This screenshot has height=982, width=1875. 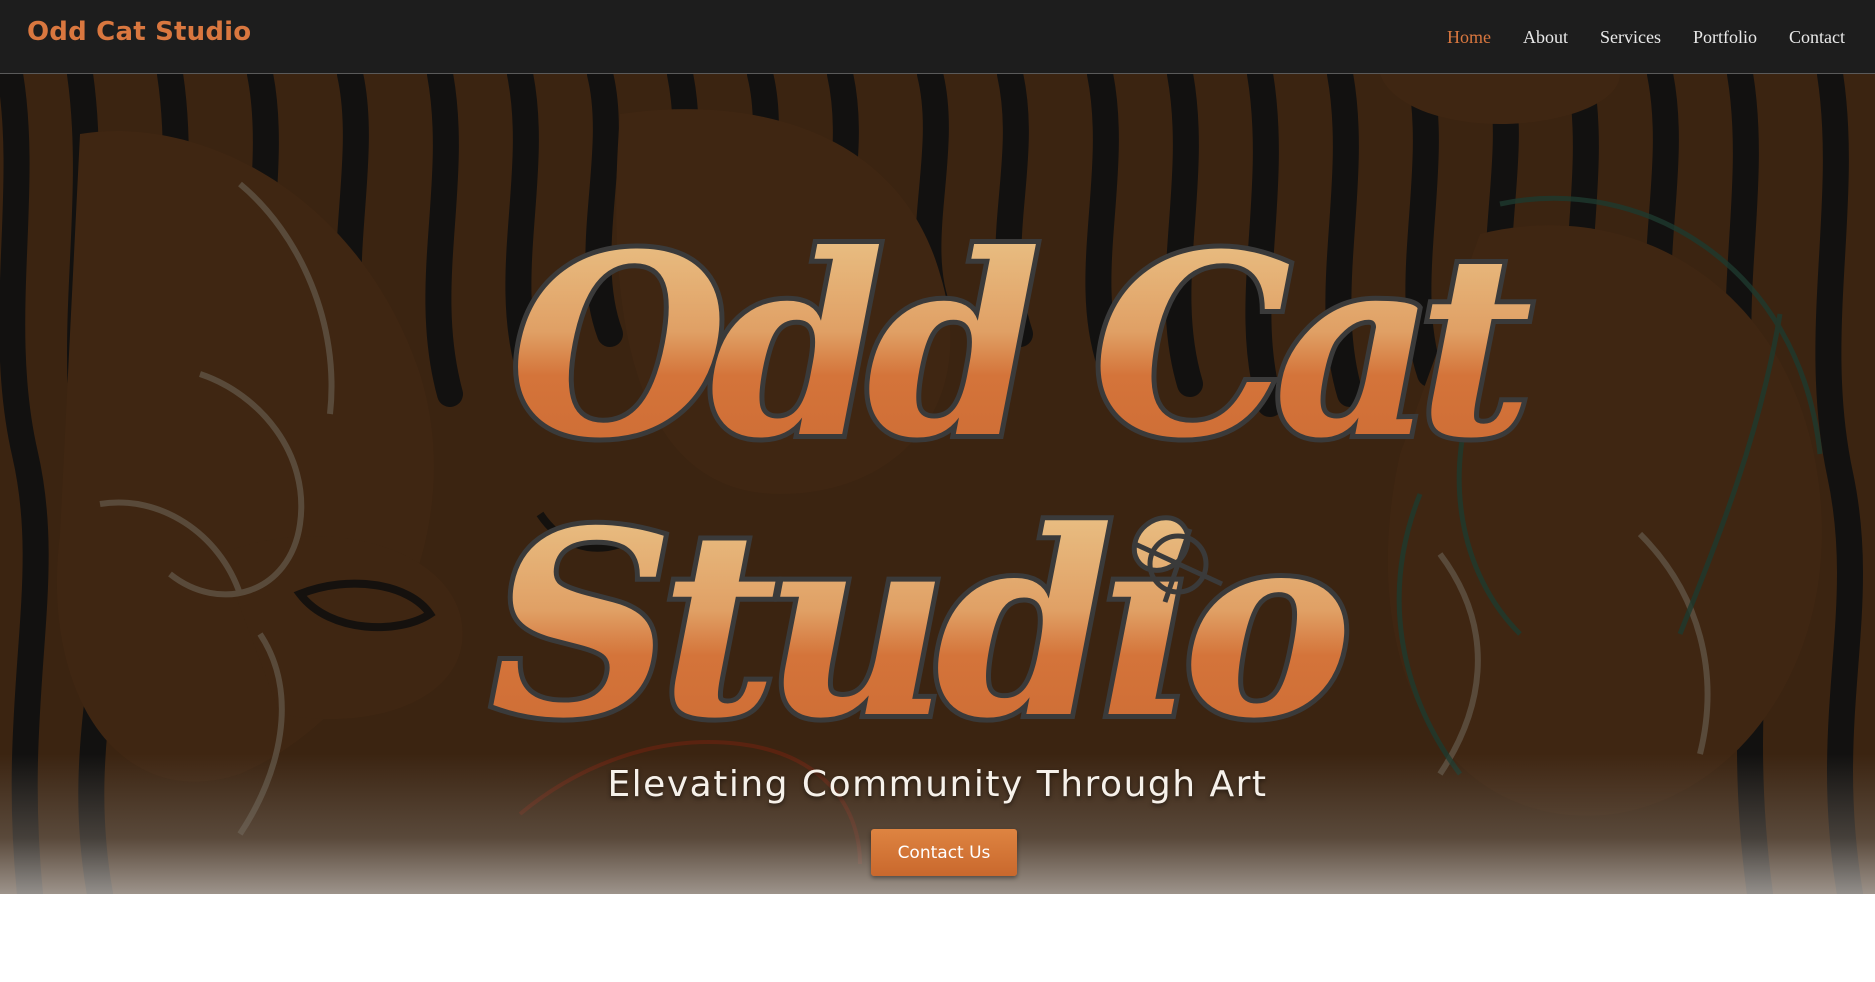 What do you see at coordinates (1725, 37) in the screenshot?
I see `nav-item-portfolio: Portfolio` at bounding box center [1725, 37].